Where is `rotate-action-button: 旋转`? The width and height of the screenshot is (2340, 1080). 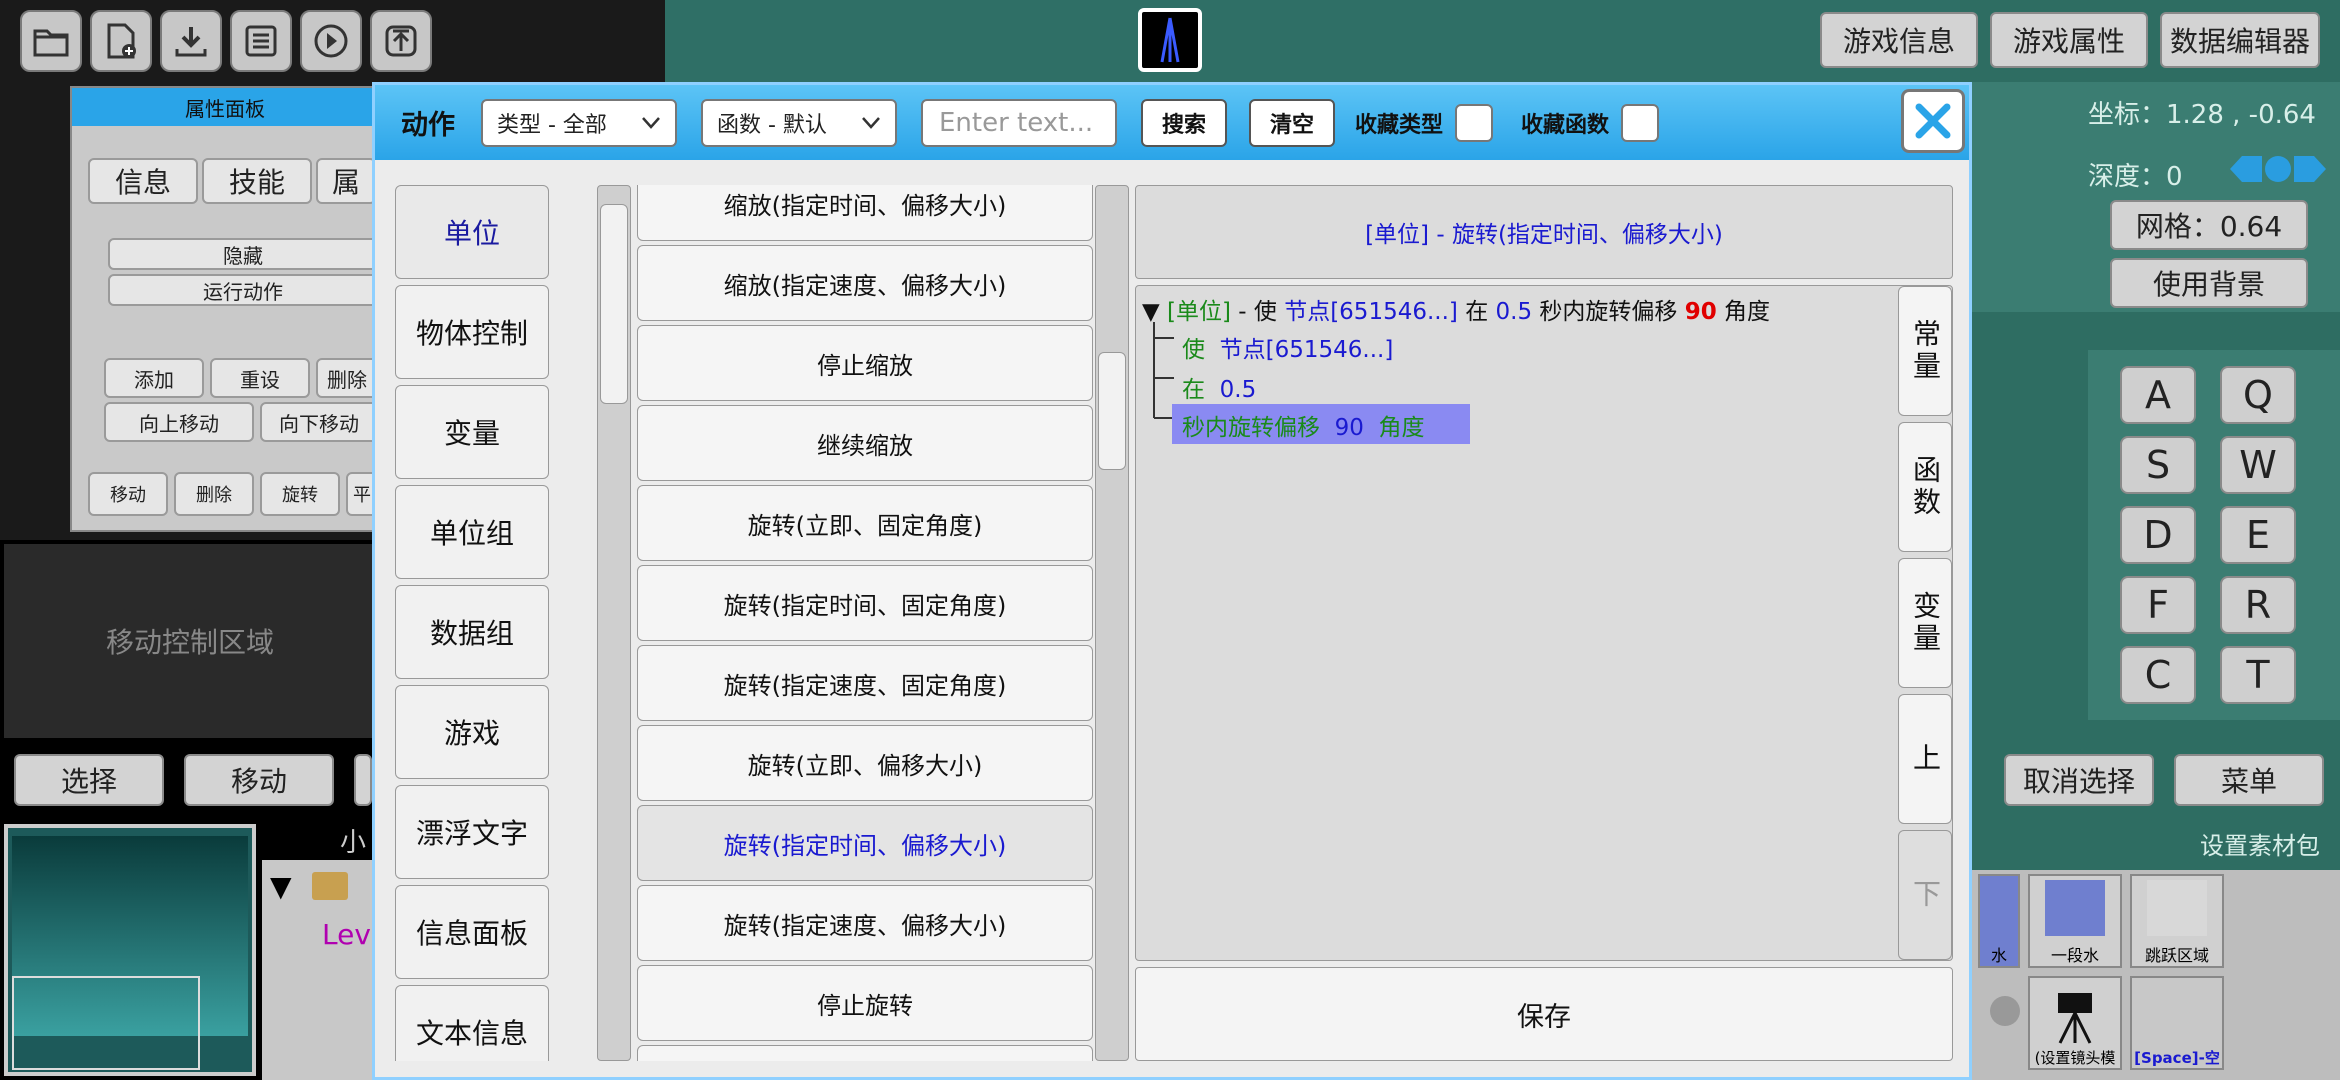 rotate-action-button: 旋转 is located at coordinates (300, 494).